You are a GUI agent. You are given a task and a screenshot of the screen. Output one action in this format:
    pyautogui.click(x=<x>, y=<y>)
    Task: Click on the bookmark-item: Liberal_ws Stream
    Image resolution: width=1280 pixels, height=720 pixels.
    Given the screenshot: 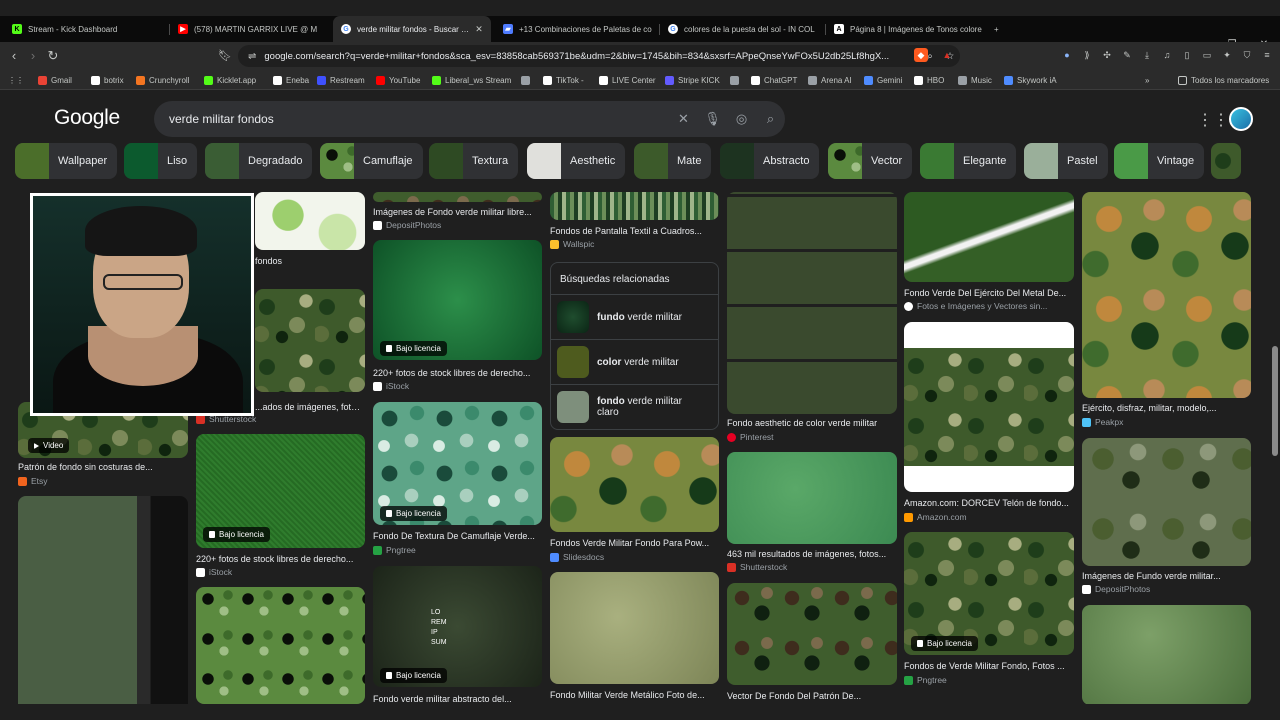 What is the action you would take?
    pyautogui.click(x=471, y=80)
    